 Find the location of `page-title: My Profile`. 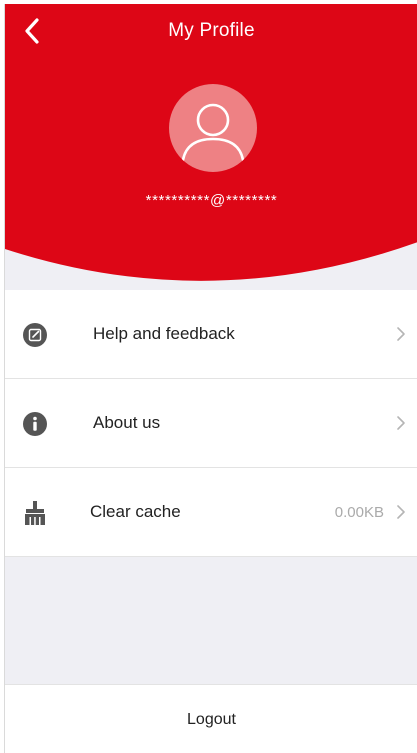

page-title: My Profile is located at coordinates (211, 30).